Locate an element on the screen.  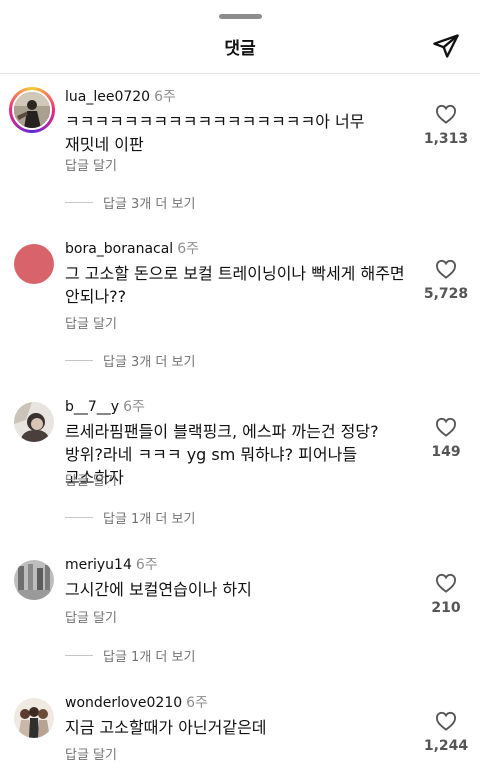
send-paper-plane-icon is located at coordinates (446, 46).